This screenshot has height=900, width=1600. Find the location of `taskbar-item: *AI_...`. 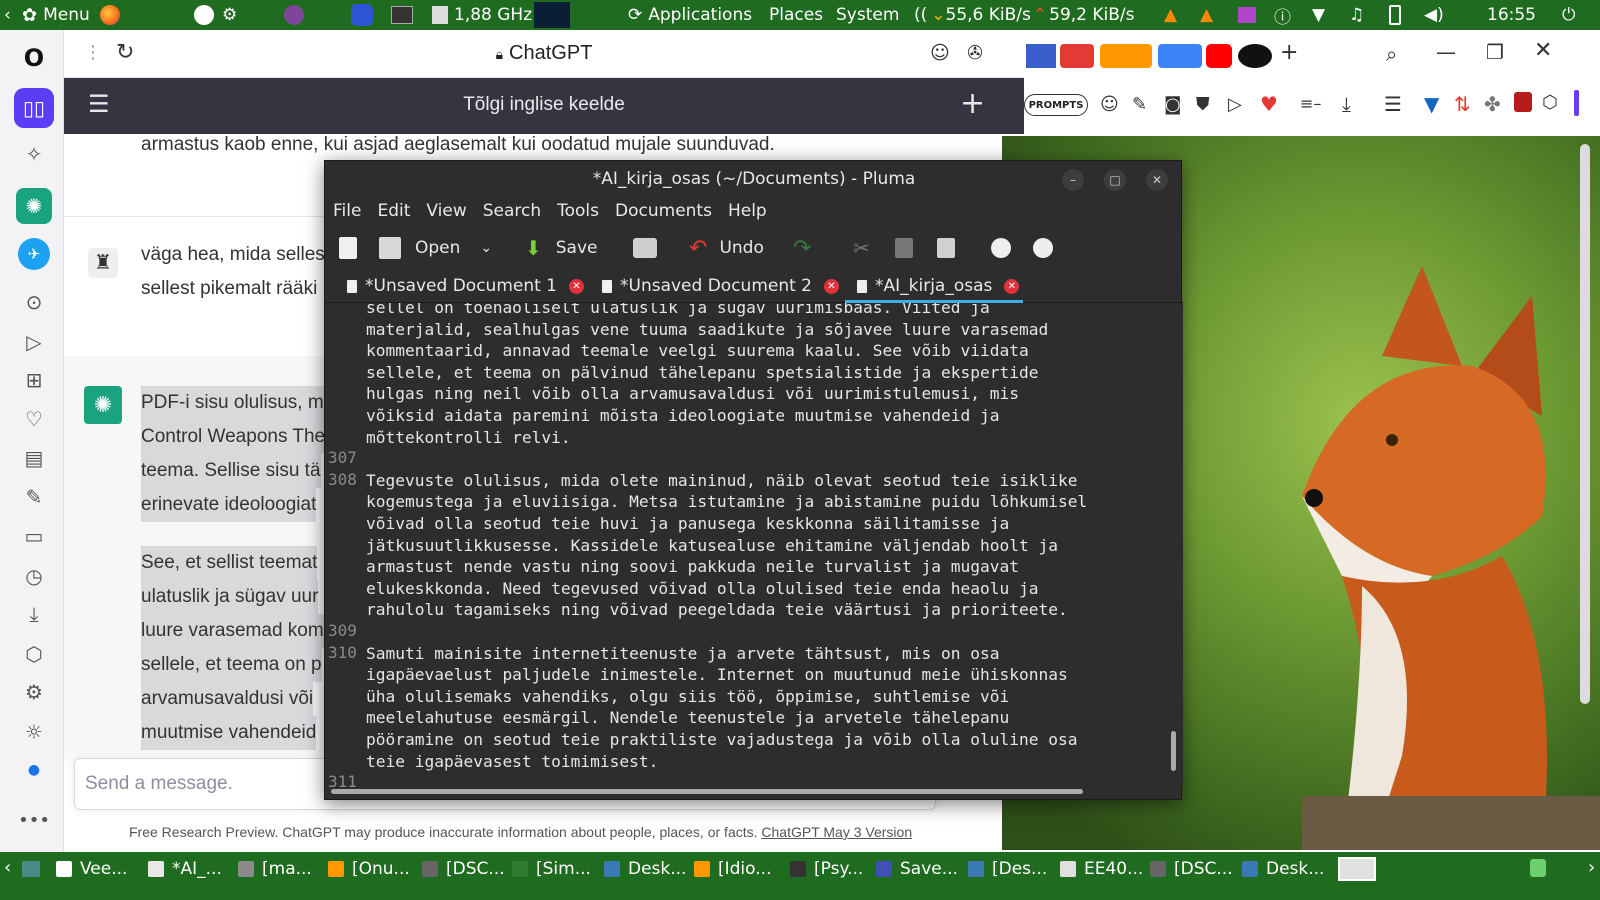

taskbar-item: *AI_... is located at coordinates (185, 869).